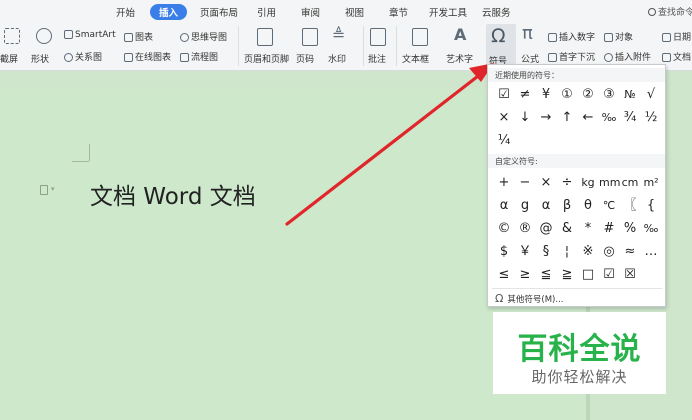 This screenshot has height=420, width=692. Describe the element at coordinates (630, 206) in the screenshot. I see `symbol-item: 〖` at that location.